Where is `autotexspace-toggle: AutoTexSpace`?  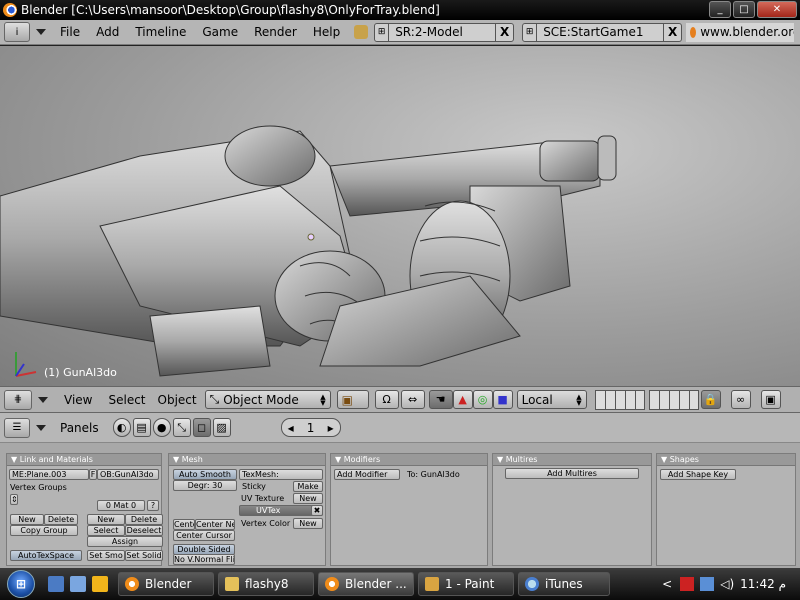 autotexspace-toggle: AutoTexSpace is located at coordinates (46, 555).